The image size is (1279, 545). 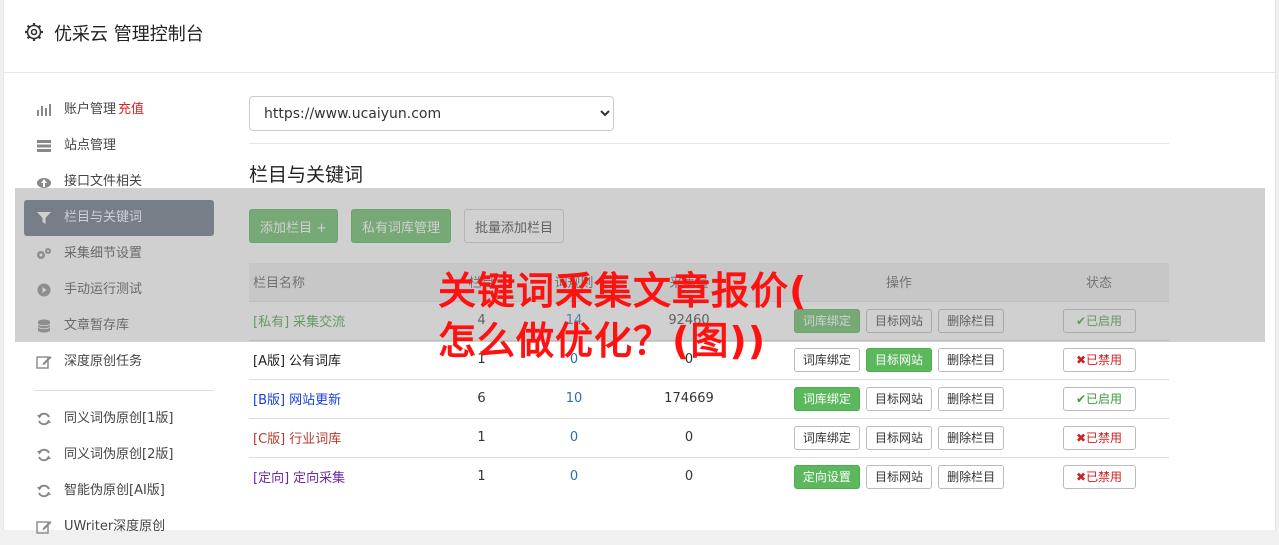 I want to click on sidebar-item-ai-rewrite: 智能伪原创[AI版], so click(x=119, y=491).